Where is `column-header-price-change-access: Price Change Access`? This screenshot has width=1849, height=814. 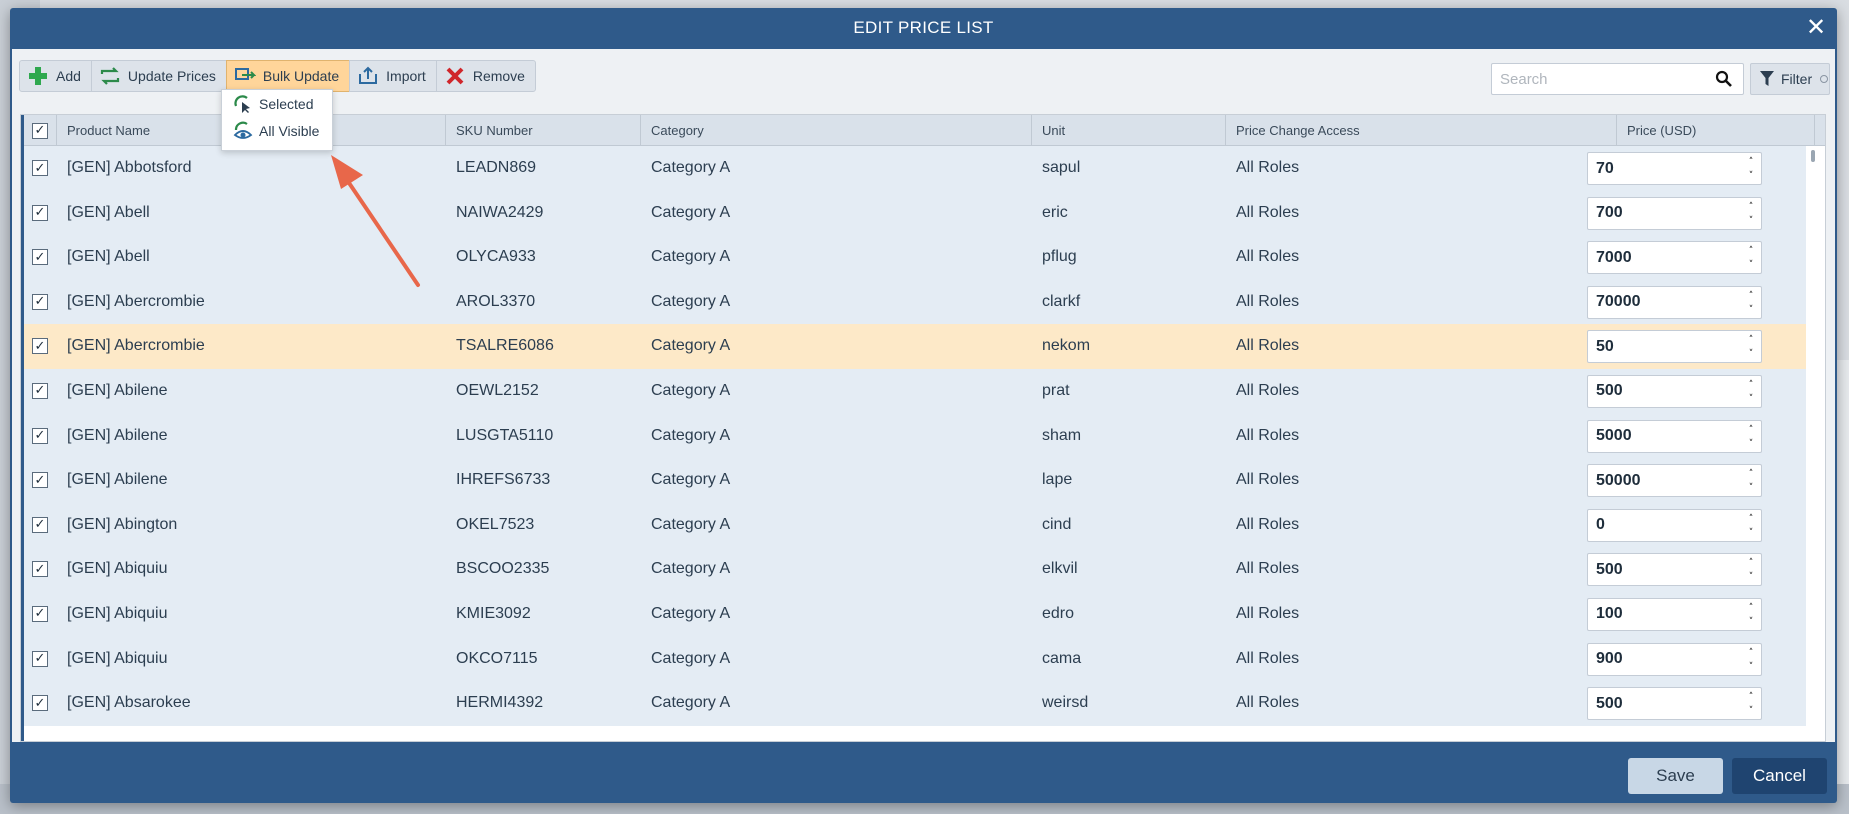
column-header-price-change-access: Price Change Access is located at coordinates (1421, 130).